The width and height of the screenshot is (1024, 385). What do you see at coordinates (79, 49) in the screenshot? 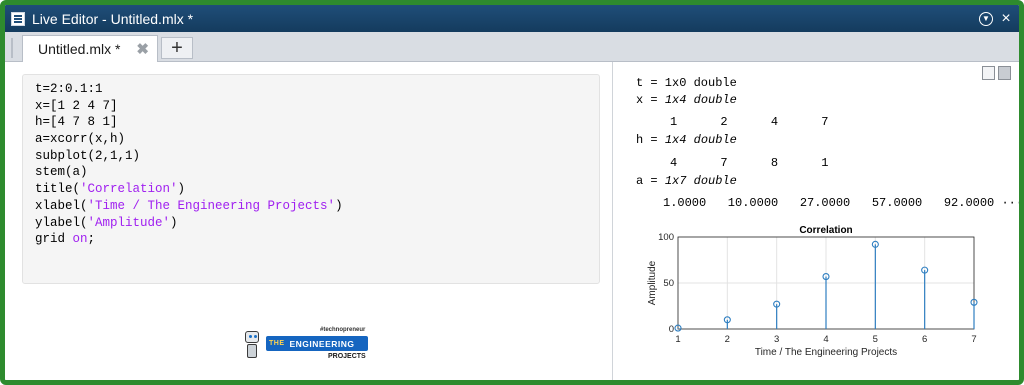
I see `tab-label: Untitled.mlx *` at bounding box center [79, 49].